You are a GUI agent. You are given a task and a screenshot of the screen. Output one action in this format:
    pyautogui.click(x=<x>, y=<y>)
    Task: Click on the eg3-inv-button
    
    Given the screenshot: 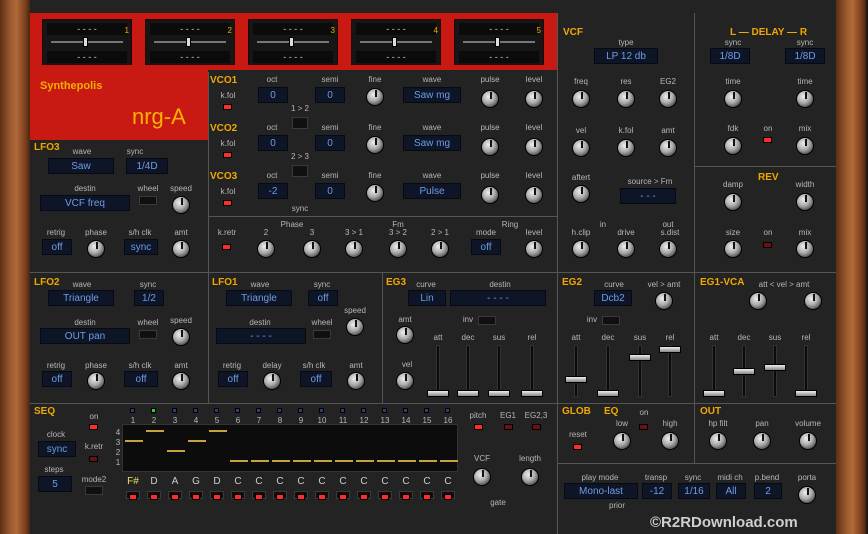 What is the action you would take?
    pyautogui.click(x=487, y=320)
    